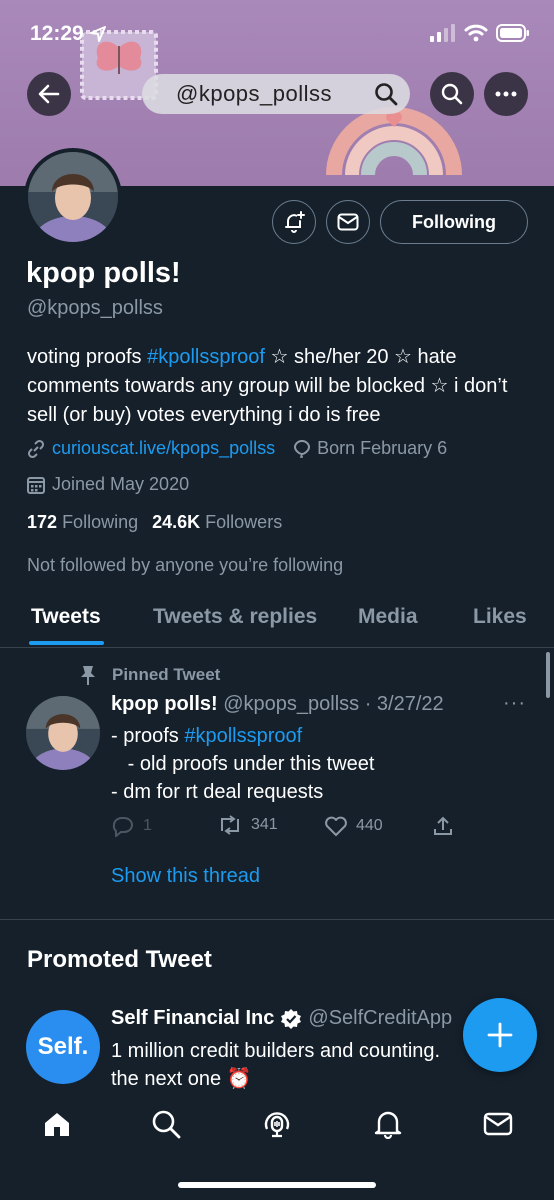  What do you see at coordinates (36, 449) in the screenshot?
I see `link-icon` at bounding box center [36, 449].